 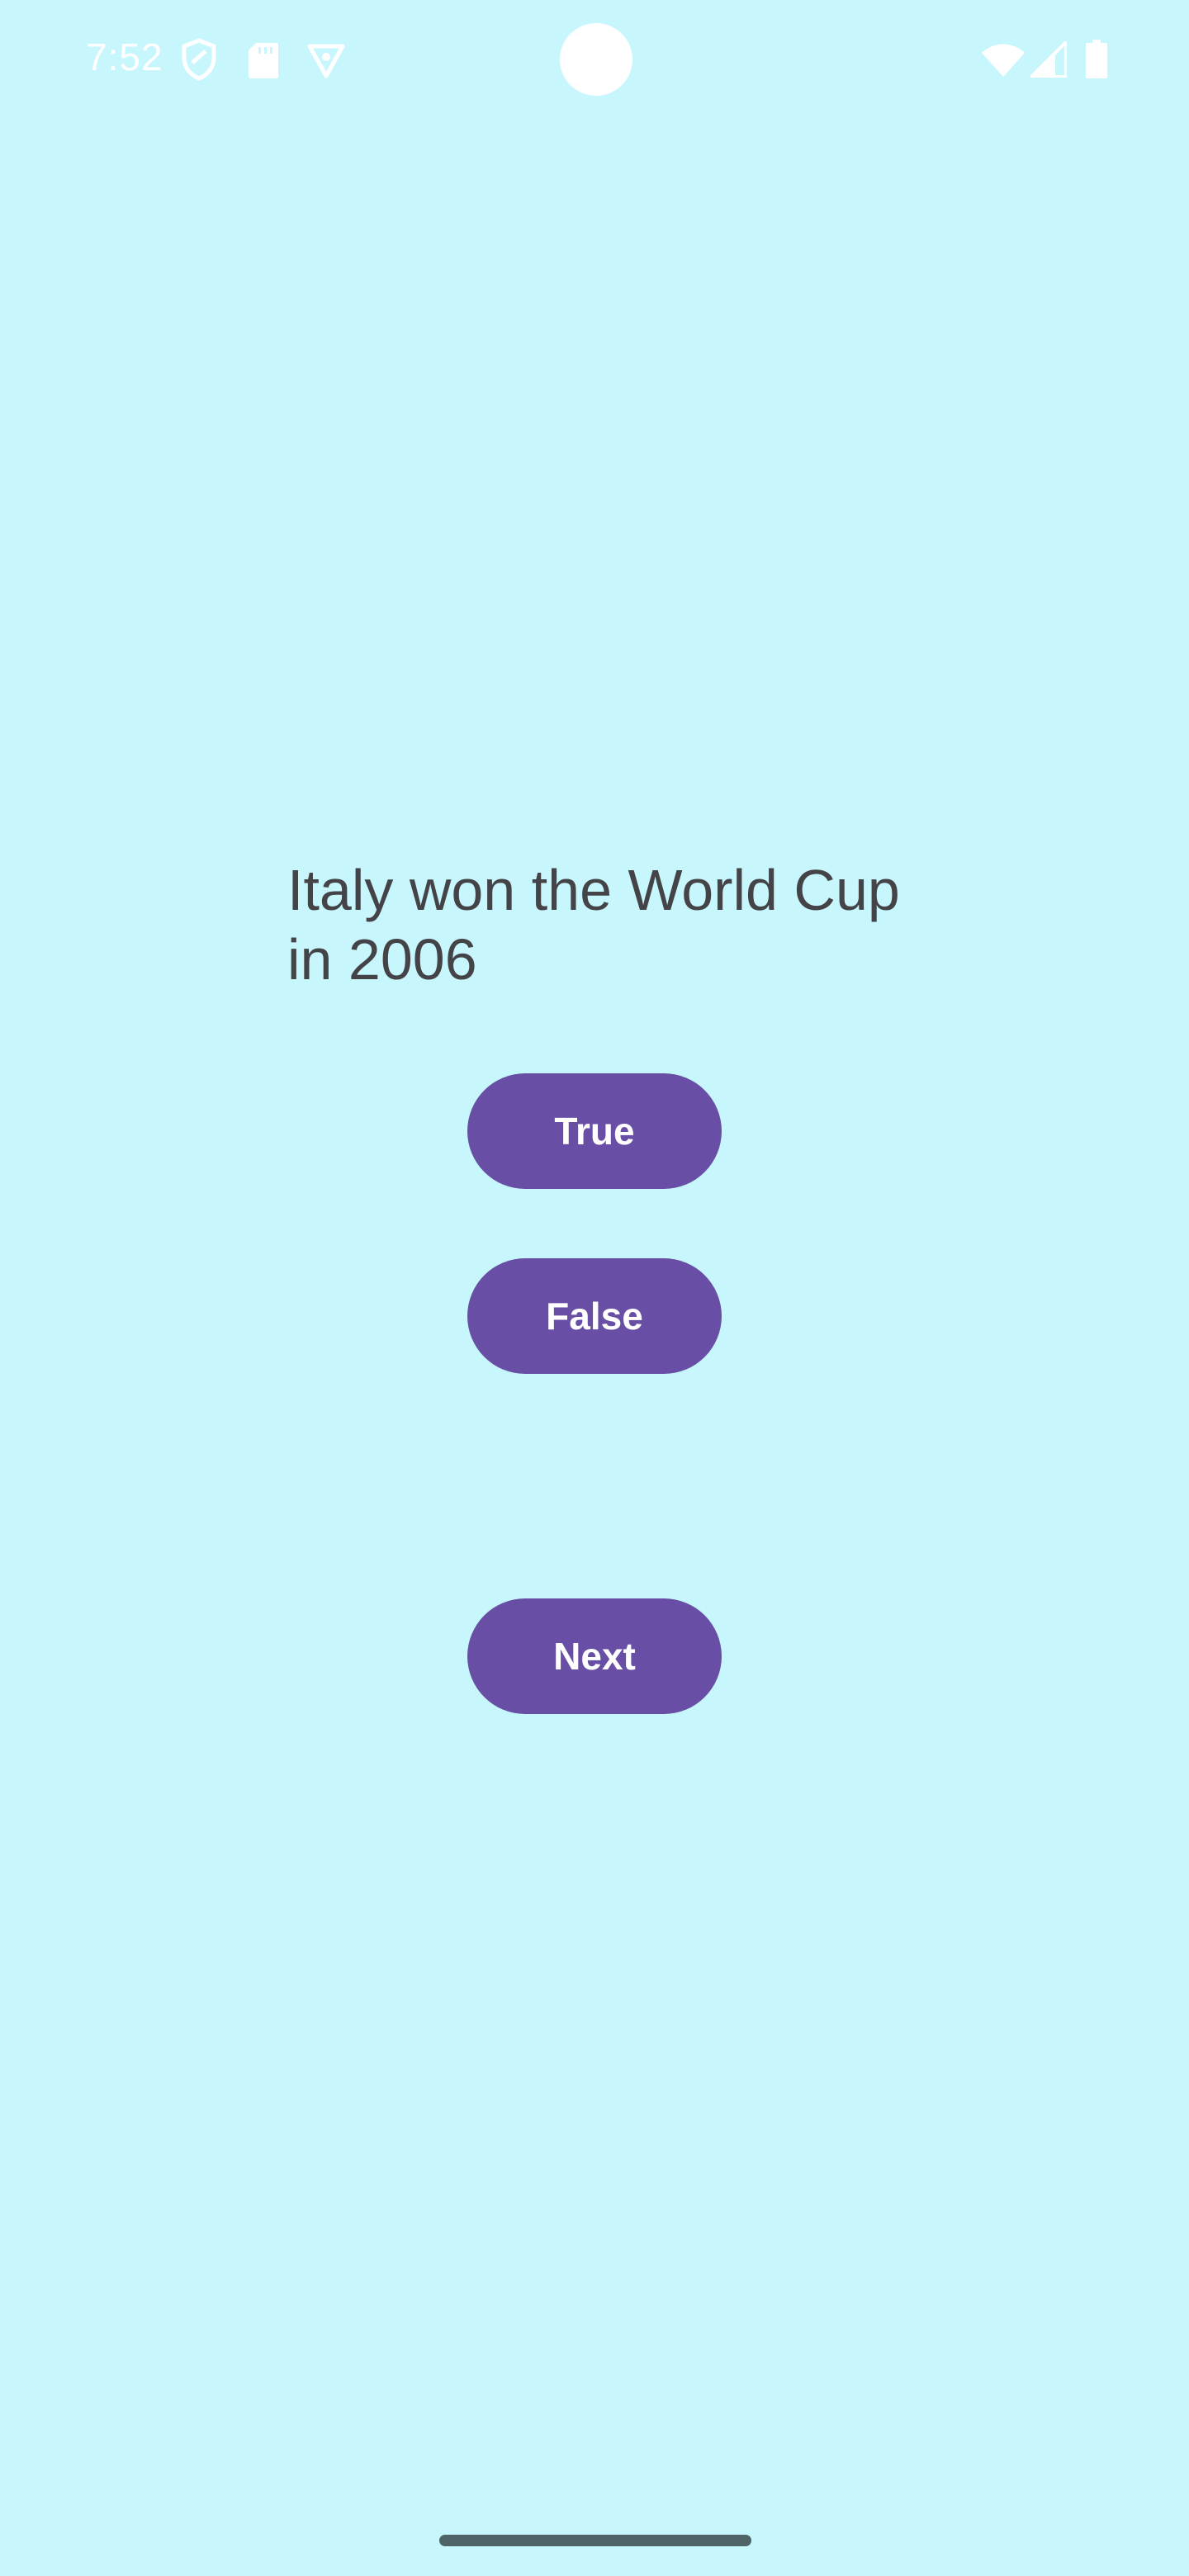 What do you see at coordinates (594, 1316) in the screenshot?
I see `false-button: False` at bounding box center [594, 1316].